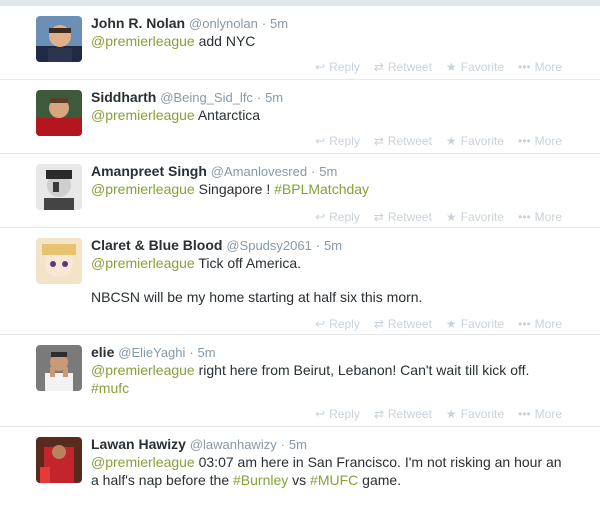 This screenshot has width=600, height=514. Describe the element at coordinates (331, 115) in the screenshot. I see `tweet-paragraph: @premierleague Antarctica` at that location.